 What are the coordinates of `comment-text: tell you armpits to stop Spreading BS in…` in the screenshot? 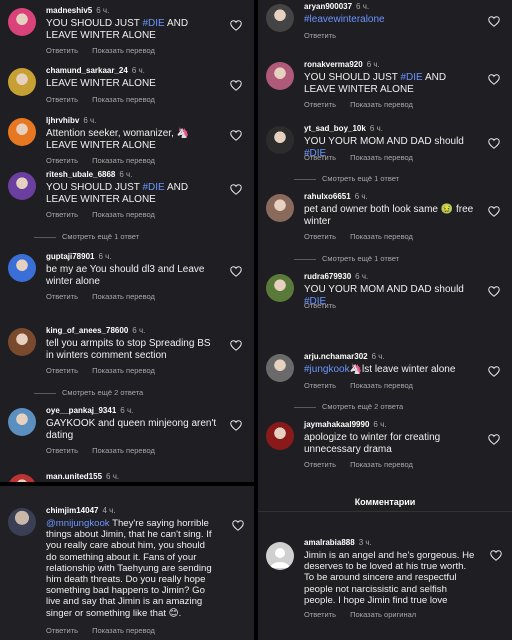 It's located at (132, 349).